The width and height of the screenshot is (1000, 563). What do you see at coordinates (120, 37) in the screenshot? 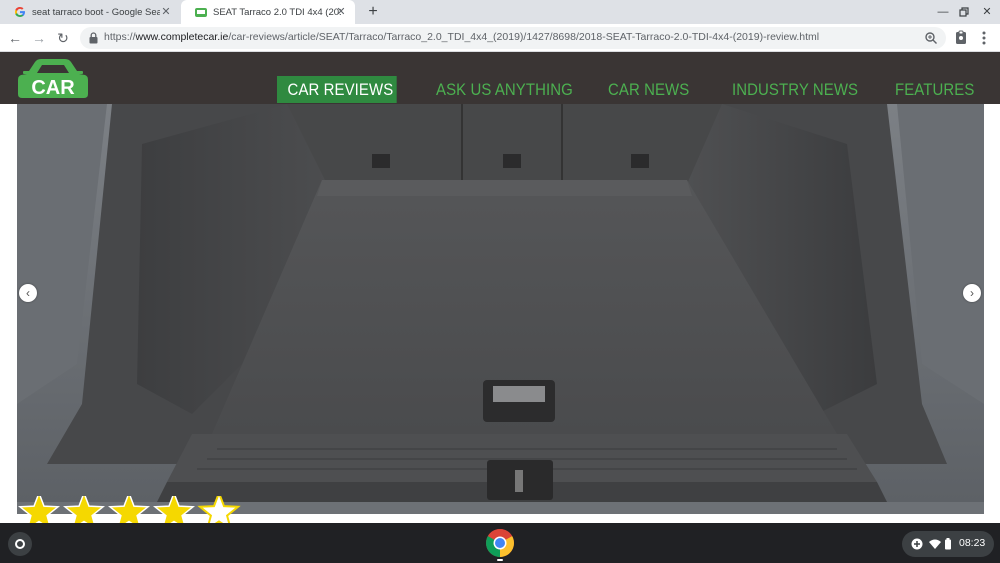
I see `url-scheme: https://` at bounding box center [120, 37].